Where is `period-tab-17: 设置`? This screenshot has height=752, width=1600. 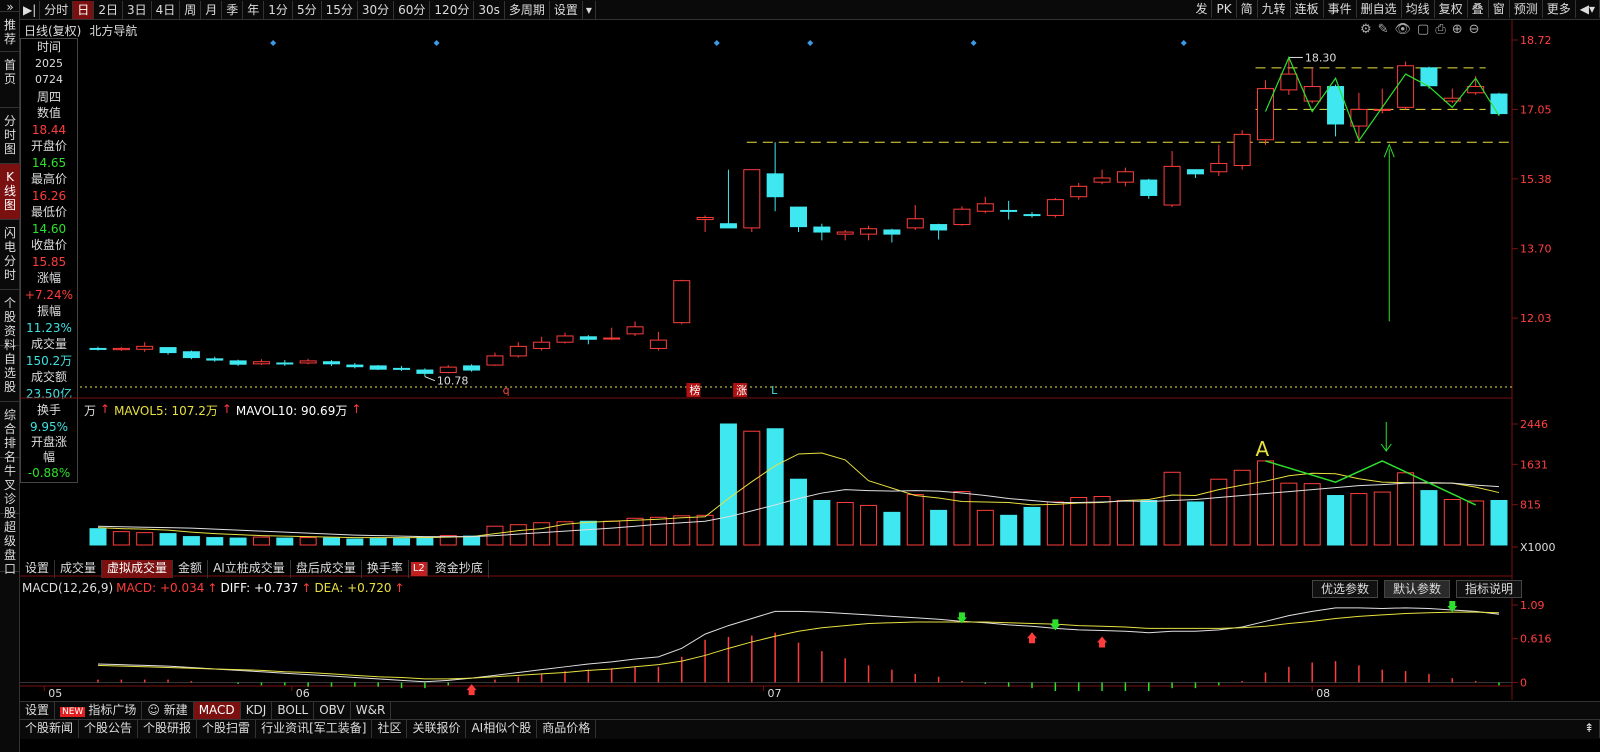
period-tab-17: 设置 is located at coordinates (566, 9).